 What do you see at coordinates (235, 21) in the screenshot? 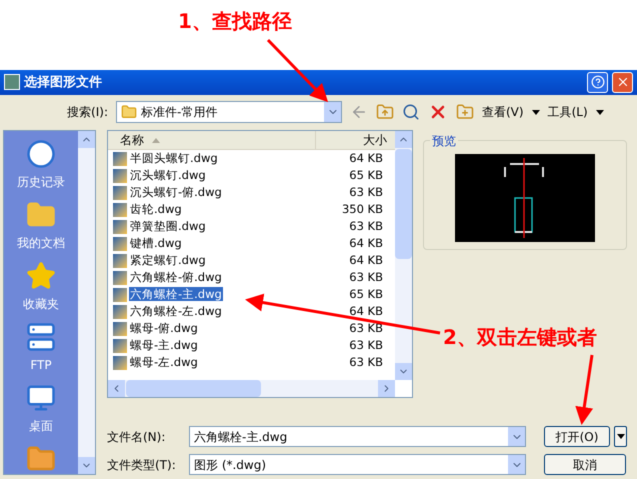
I see `annotation-text: 1、查找路径` at bounding box center [235, 21].